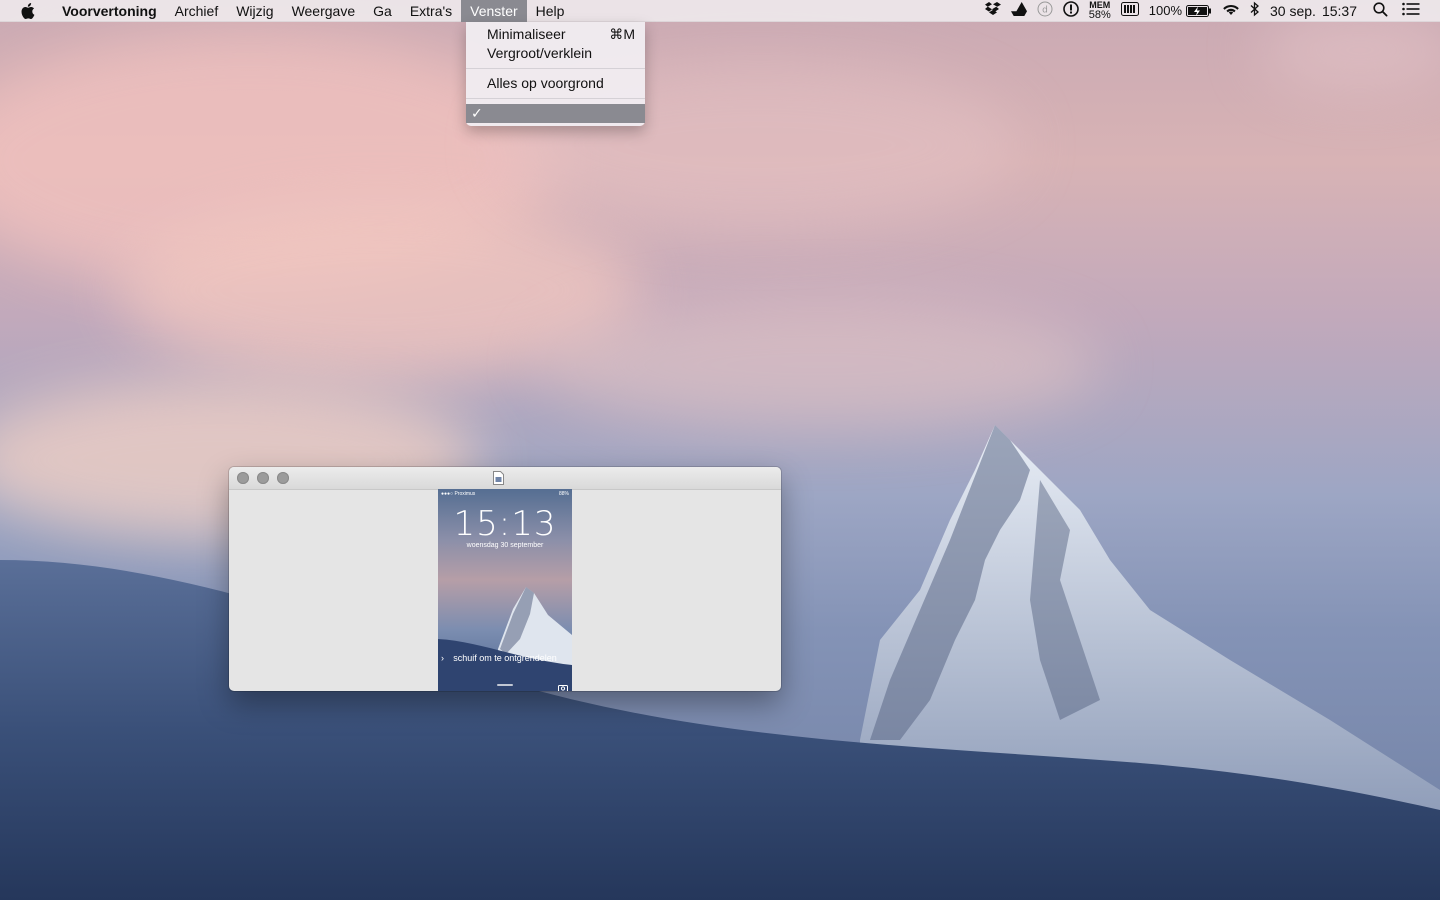 This screenshot has height=900, width=1440. Describe the element at coordinates (555, 83) in the screenshot. I see `menu-item-bring-all-to-front: Alles op voorgrond` at that location.